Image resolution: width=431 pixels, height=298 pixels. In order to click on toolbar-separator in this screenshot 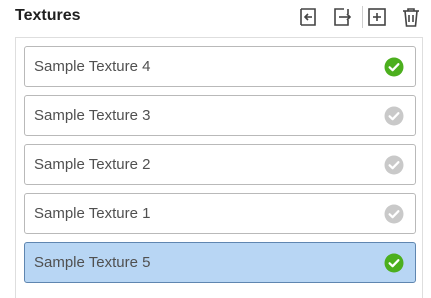, I will do `click(362, 17)`.